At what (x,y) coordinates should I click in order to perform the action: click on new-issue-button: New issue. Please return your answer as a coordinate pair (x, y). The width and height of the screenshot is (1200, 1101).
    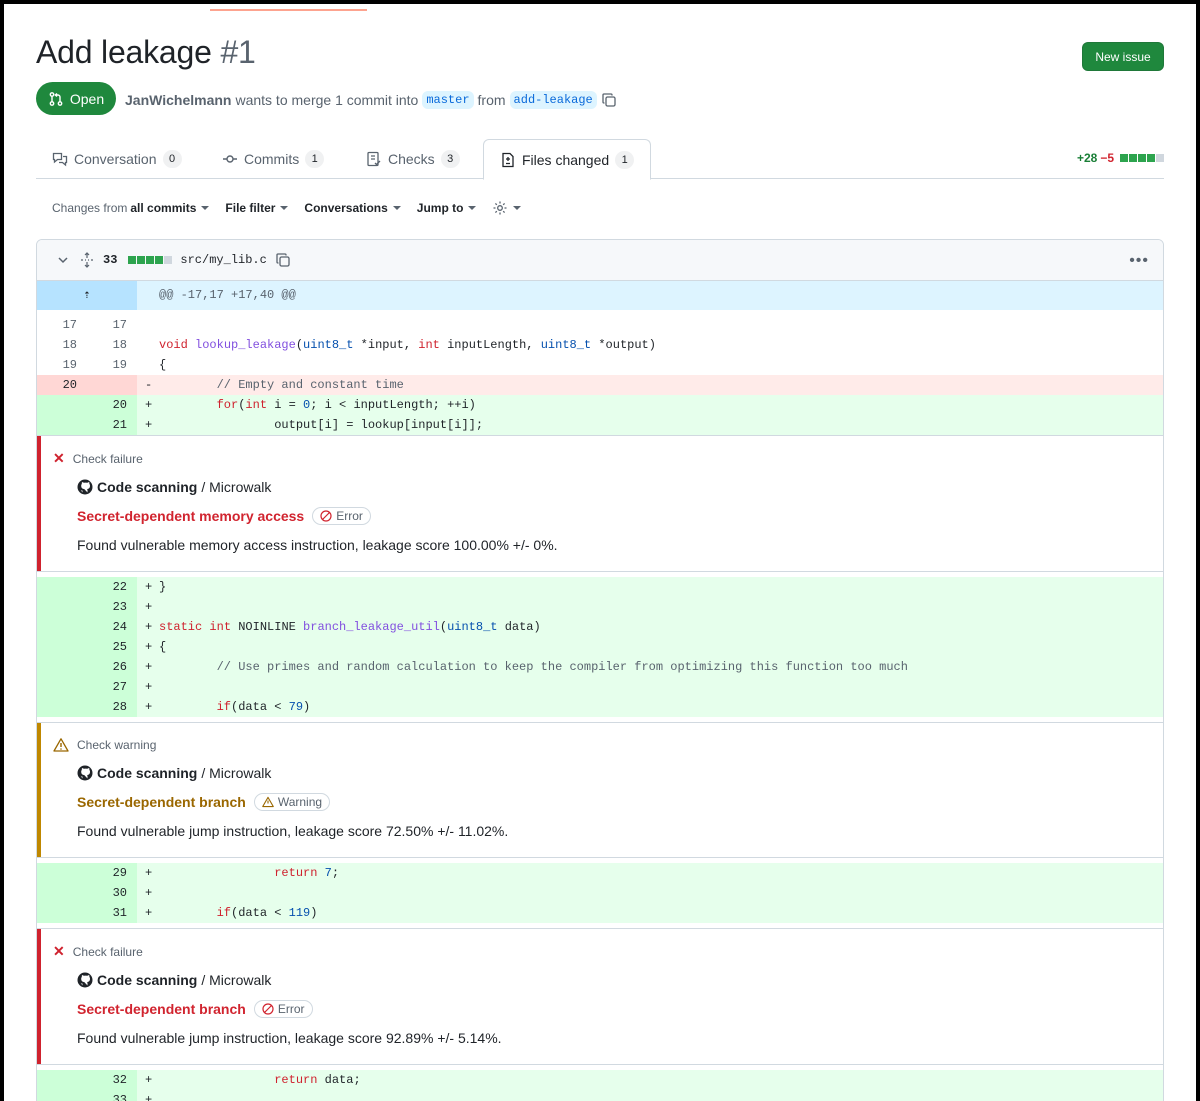
    Looking at the image, I should click on (1123, 56).